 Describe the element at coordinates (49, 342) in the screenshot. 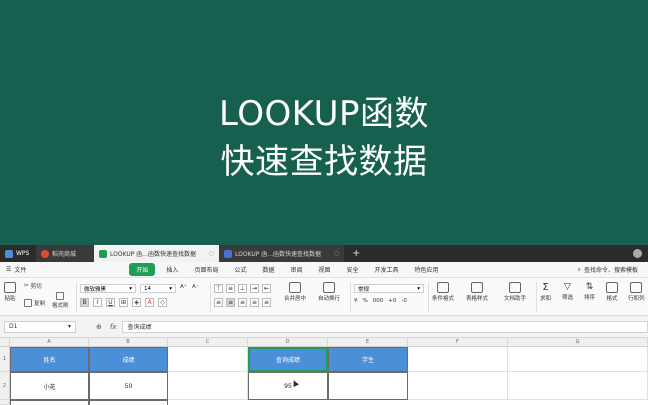

I see `col-header-a: A` at that location.